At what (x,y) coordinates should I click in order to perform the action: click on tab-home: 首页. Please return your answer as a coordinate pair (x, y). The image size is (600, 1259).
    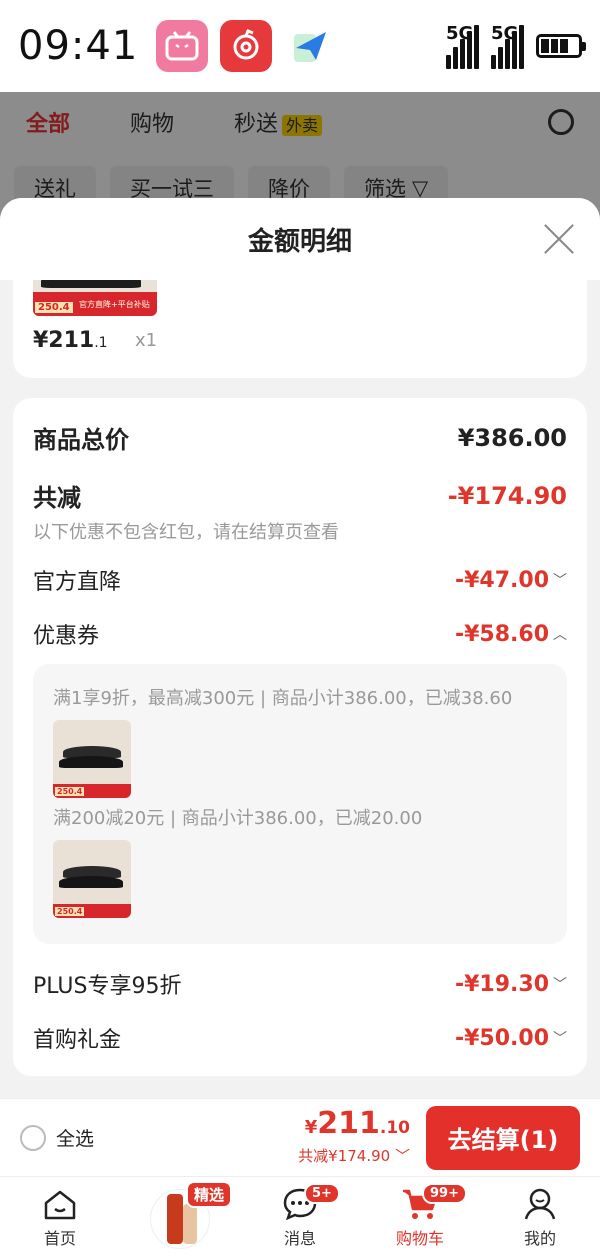
    Looking at the image, I should click on (60, 1218).